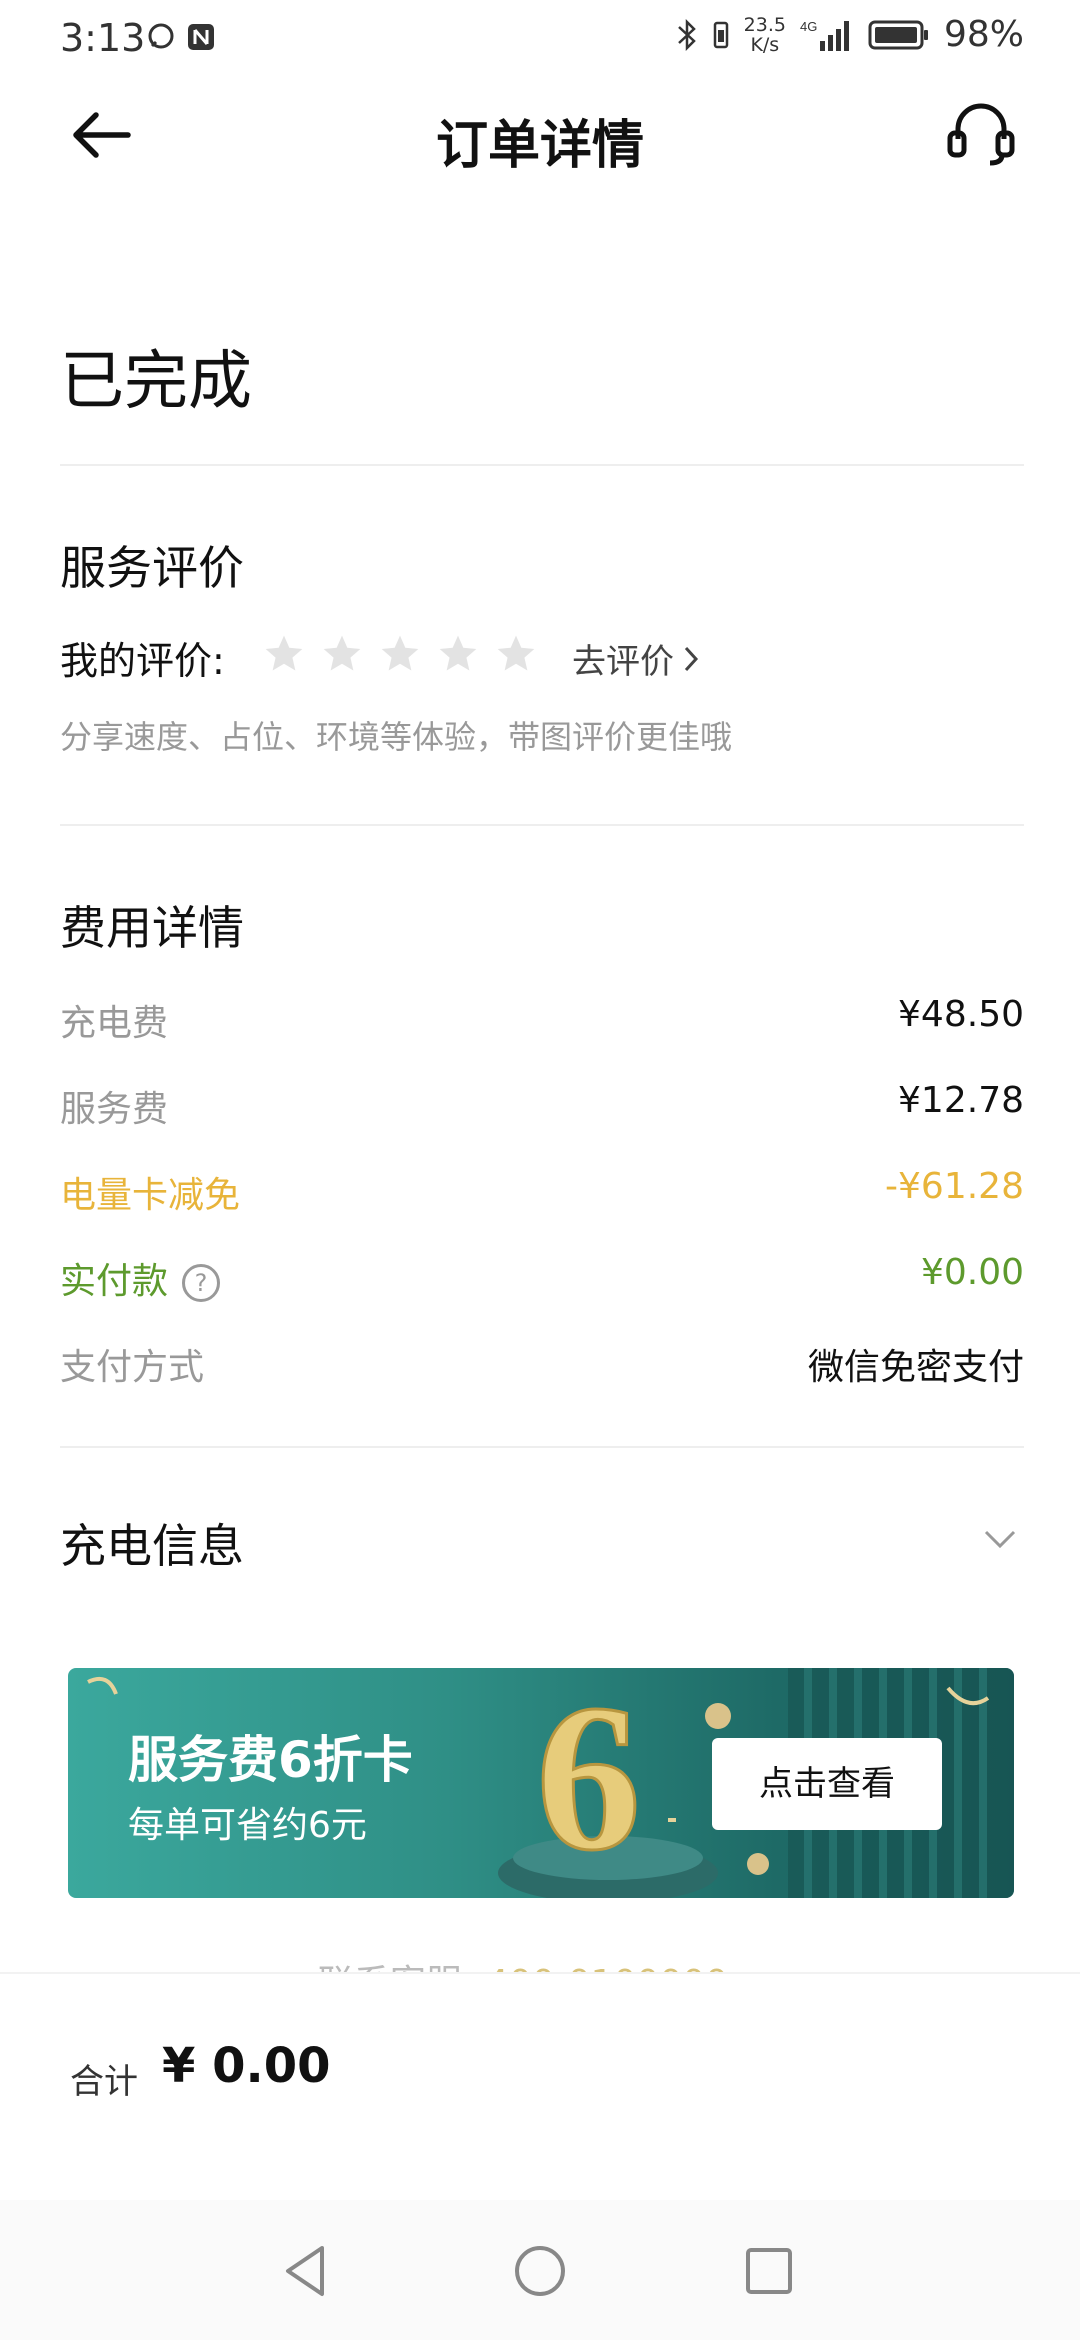  Describe the element at coordinates (104, 2082) in the screenshot. I see `total-label: 合计` at that location.